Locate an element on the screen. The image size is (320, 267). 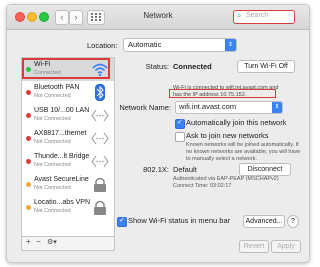
add-service-button: + is located at coordinates (28, 241).